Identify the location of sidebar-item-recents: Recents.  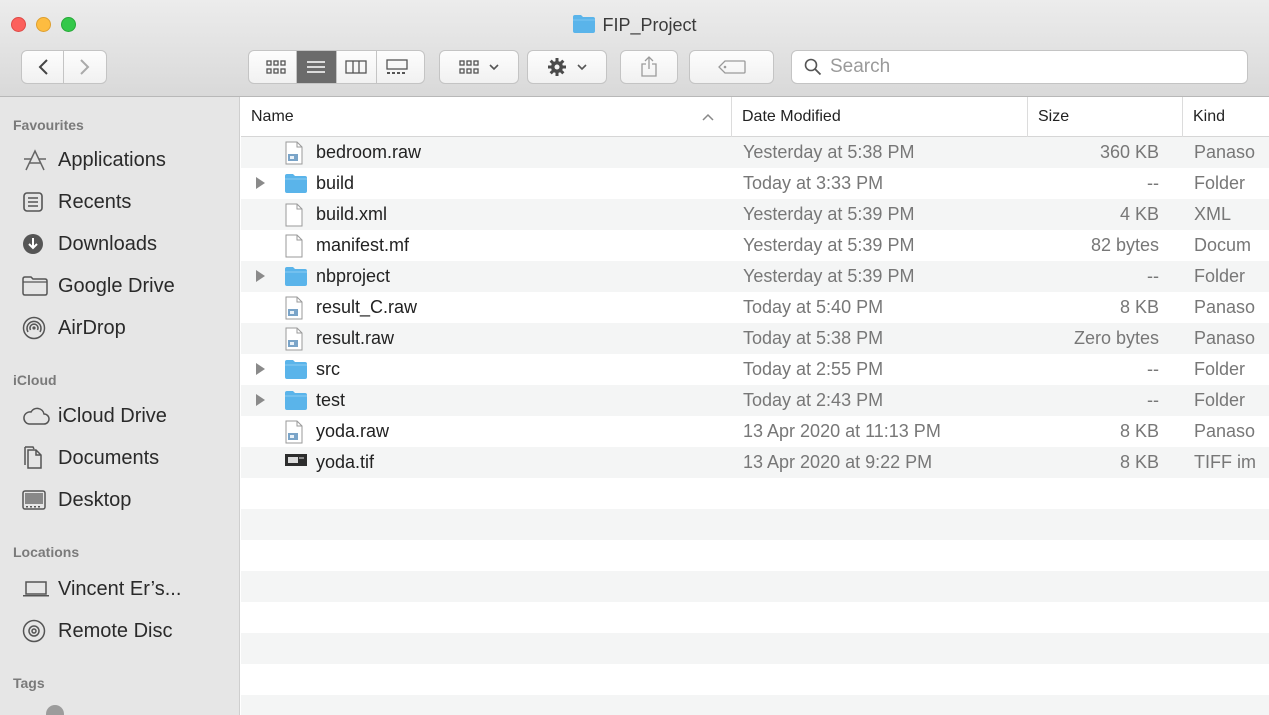
(76, 202).